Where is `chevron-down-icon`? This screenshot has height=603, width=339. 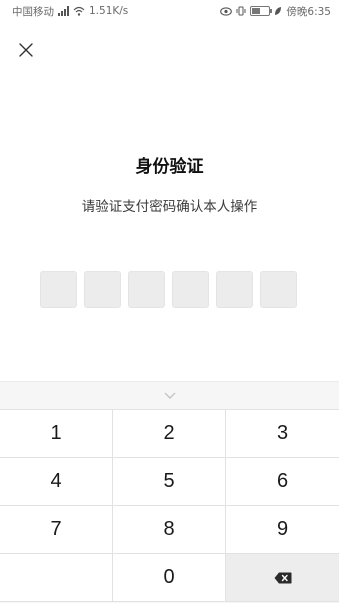
chevron-down-icon is located at coordinates (169, 395).